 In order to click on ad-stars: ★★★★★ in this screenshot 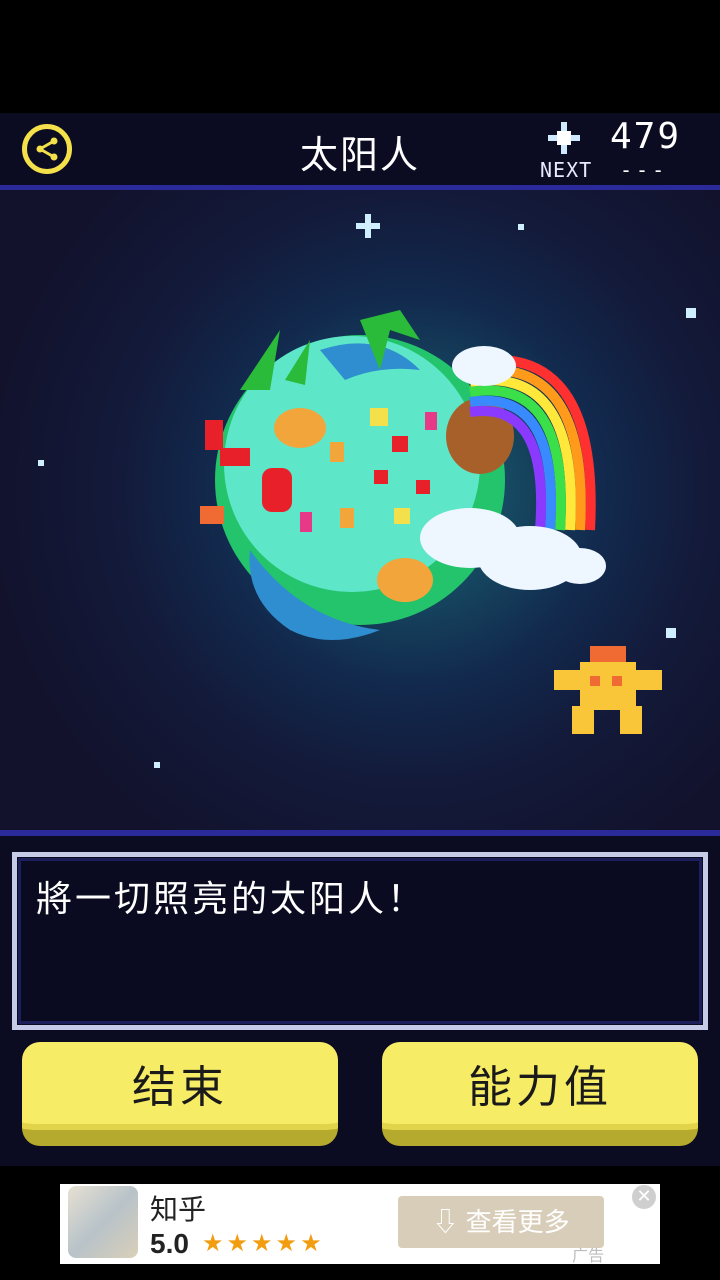, I will do `click(263, 1243)`.